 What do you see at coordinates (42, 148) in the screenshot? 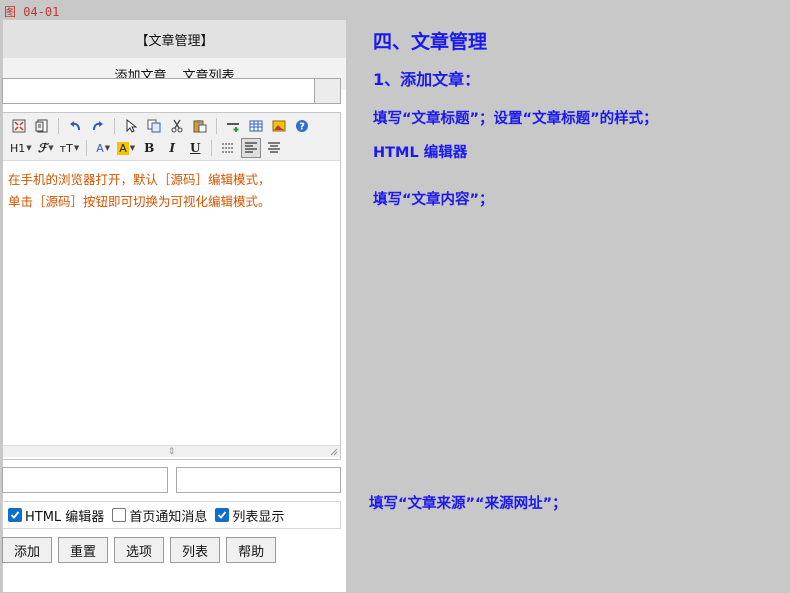
I see `font-family-label: ℱ` at bounding box center [42, 148].